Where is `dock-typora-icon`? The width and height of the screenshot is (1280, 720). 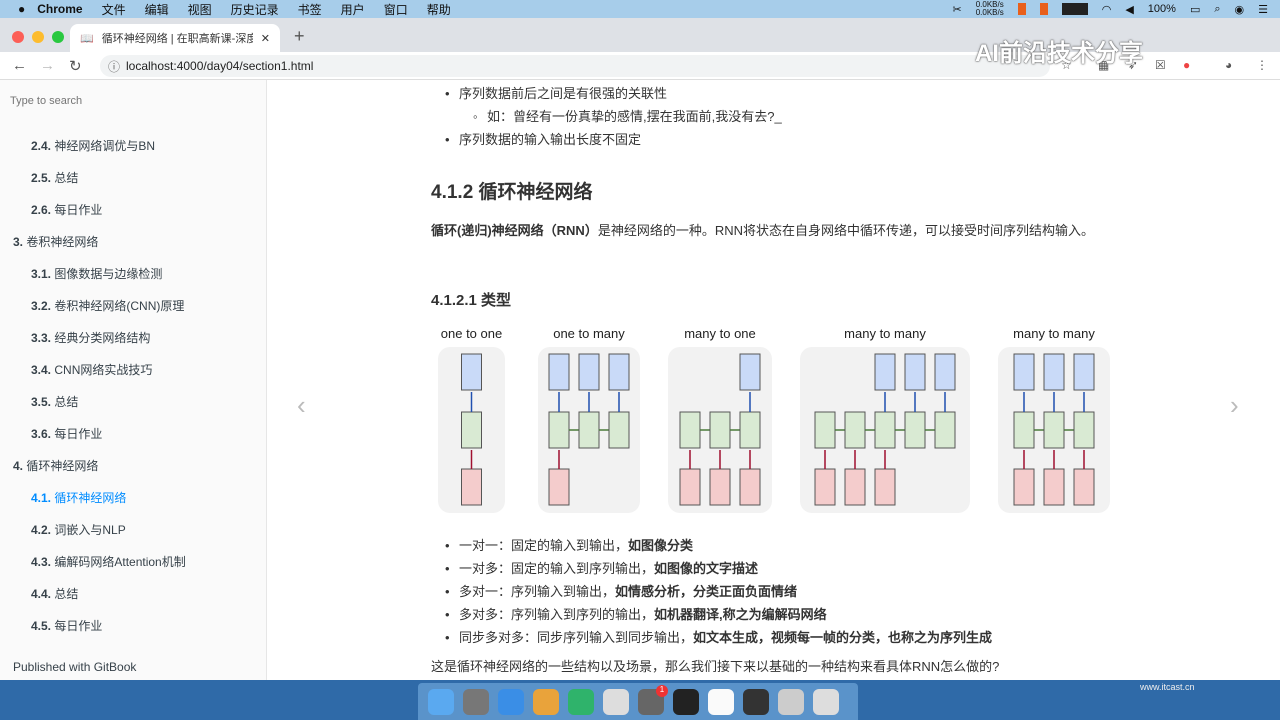
dock-typora-icon is located at coordinates (721, 701).